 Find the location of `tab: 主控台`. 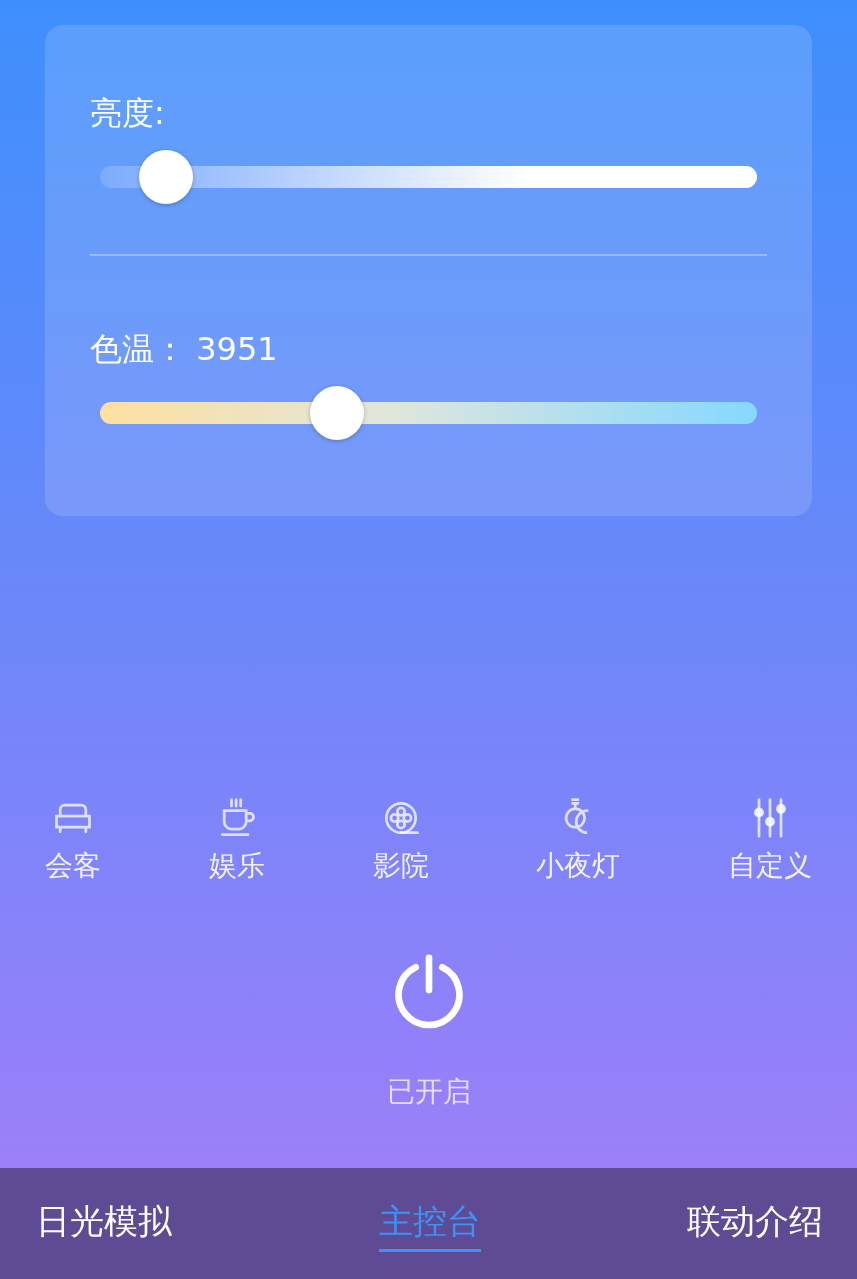

tab: 主控台 is located at coordinates (429, 1223).